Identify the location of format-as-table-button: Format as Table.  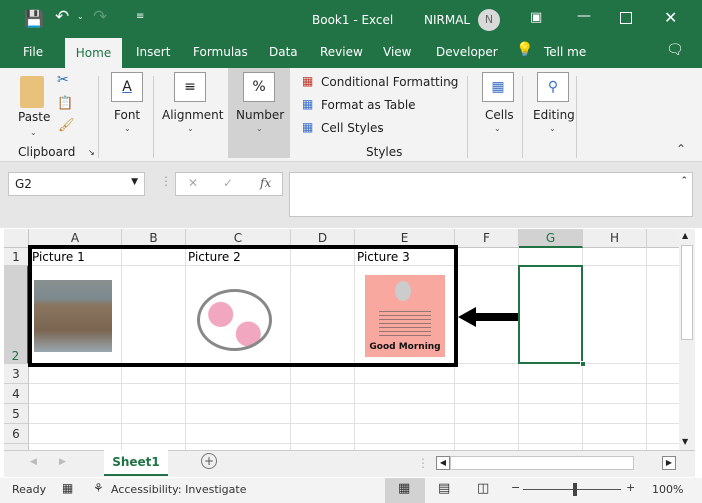
(368, 105).